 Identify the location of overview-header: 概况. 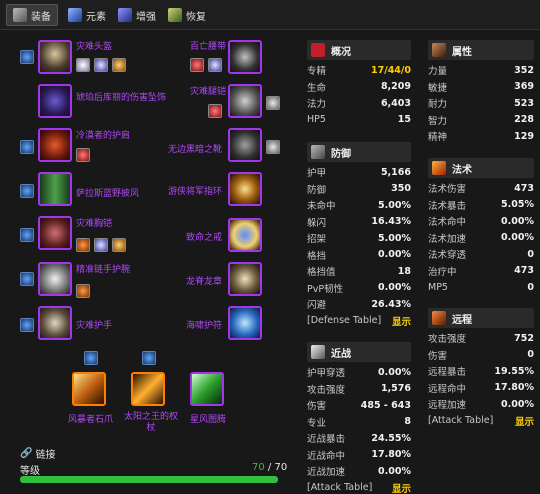
(359, 50).